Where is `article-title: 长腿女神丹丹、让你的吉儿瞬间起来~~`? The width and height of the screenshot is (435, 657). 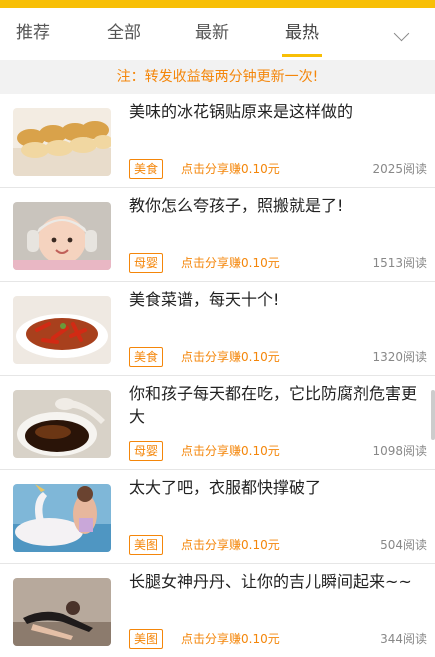 article-title: 长腿女神丹丹、让你的吉儿瞬间起来~~ is located at coordinates (277, 581).